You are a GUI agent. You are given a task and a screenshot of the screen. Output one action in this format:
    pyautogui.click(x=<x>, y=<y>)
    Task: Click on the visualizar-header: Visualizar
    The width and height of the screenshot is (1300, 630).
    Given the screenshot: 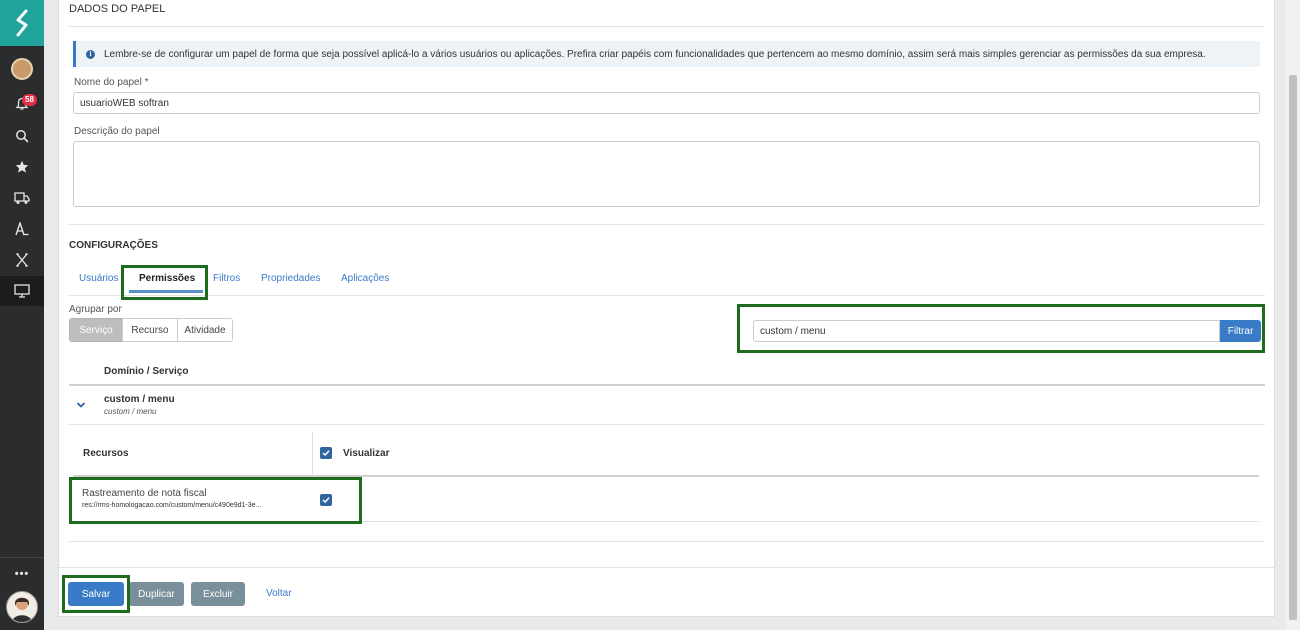 What is the action you would take?
    pyautogui.click(x=366, y=453)
    